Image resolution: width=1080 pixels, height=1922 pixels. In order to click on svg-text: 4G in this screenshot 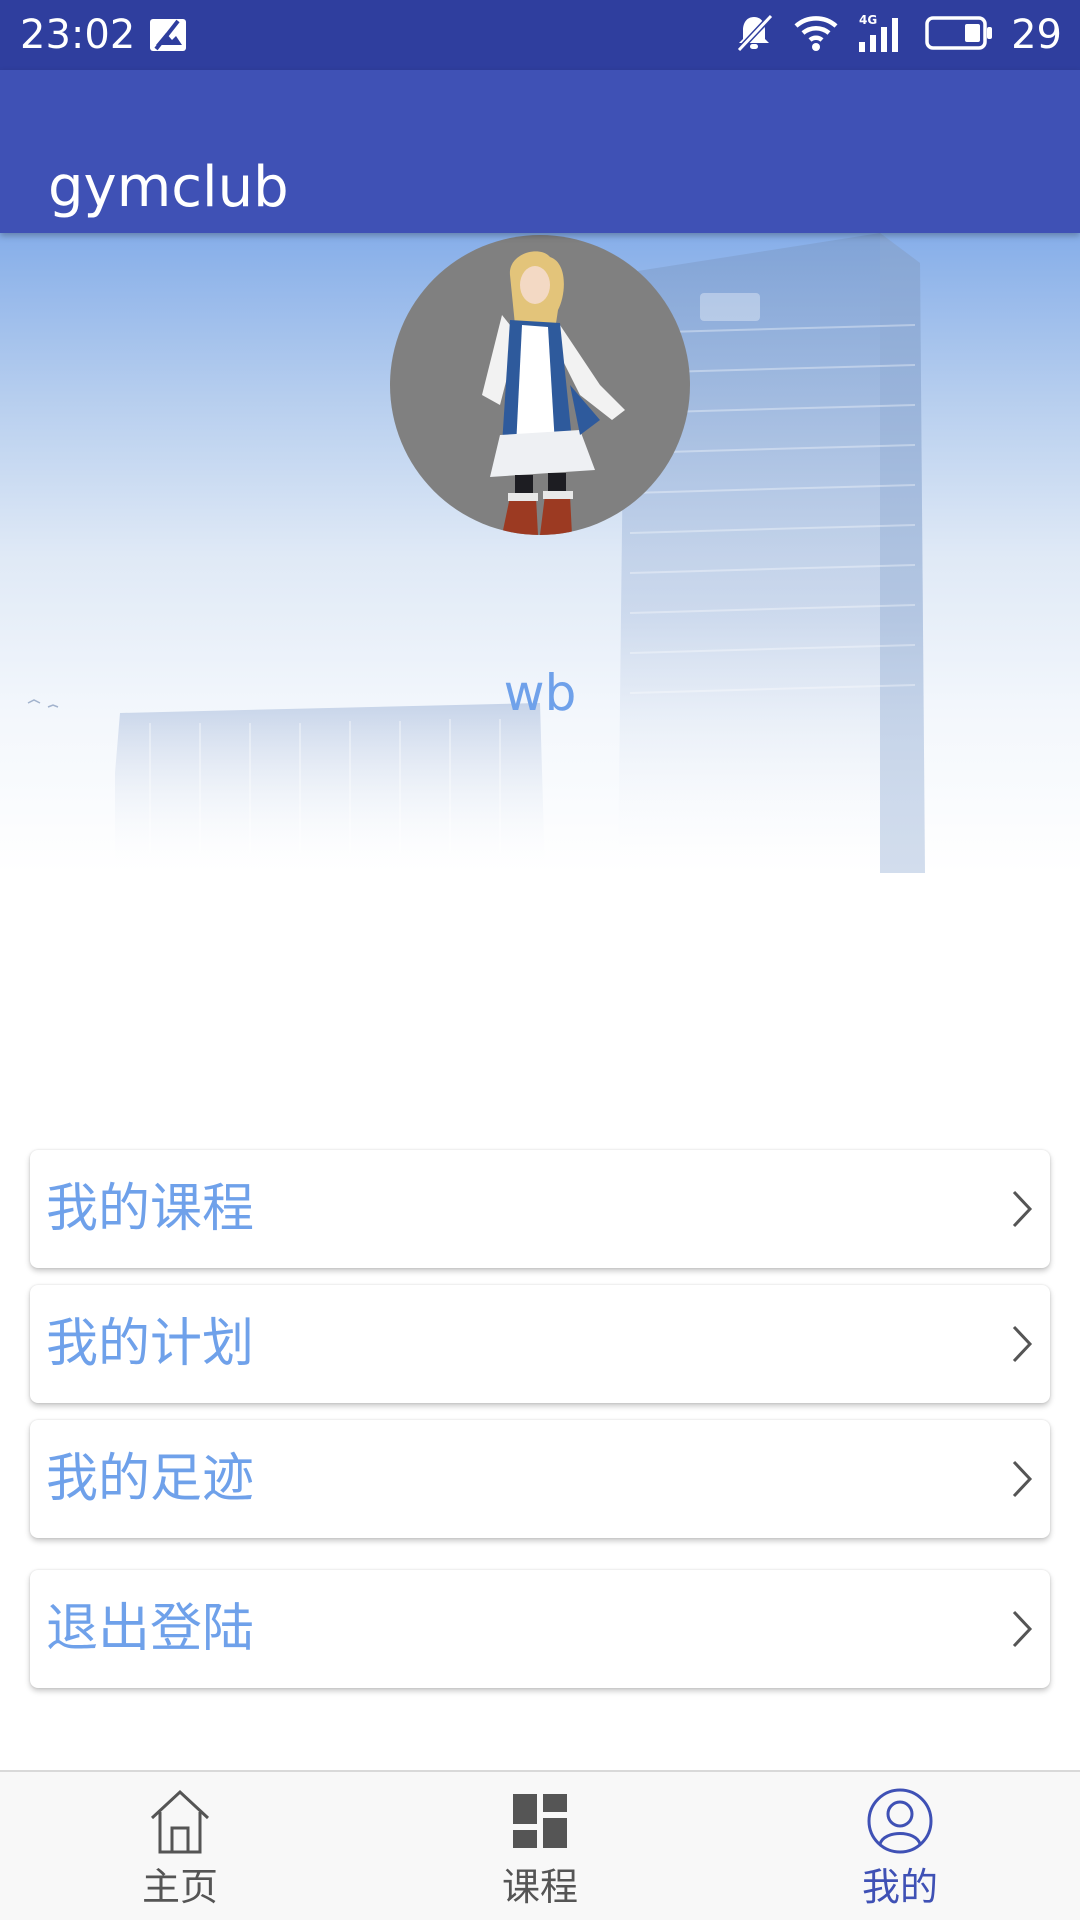, I will do `click(868, 20)`.